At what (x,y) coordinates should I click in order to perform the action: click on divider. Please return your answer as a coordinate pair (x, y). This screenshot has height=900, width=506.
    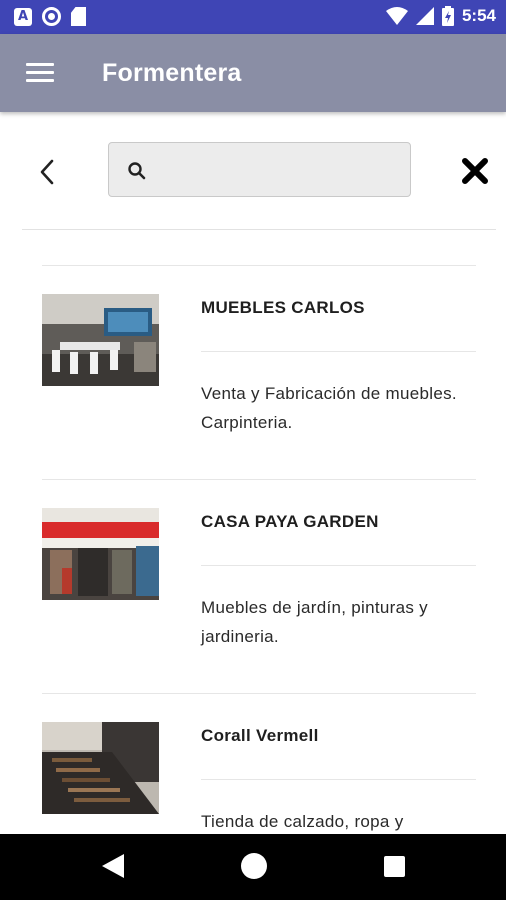
    Looking at the image, I should click on (259, 229).